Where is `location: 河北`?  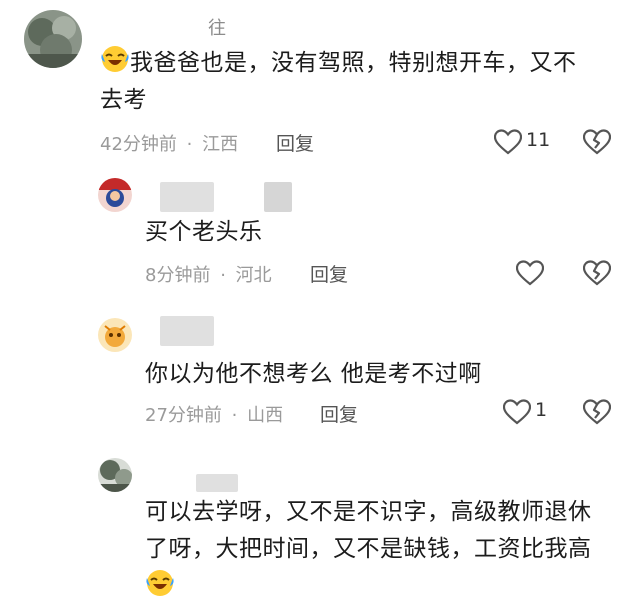 location: 河北 is located at coordinates (253, 275).